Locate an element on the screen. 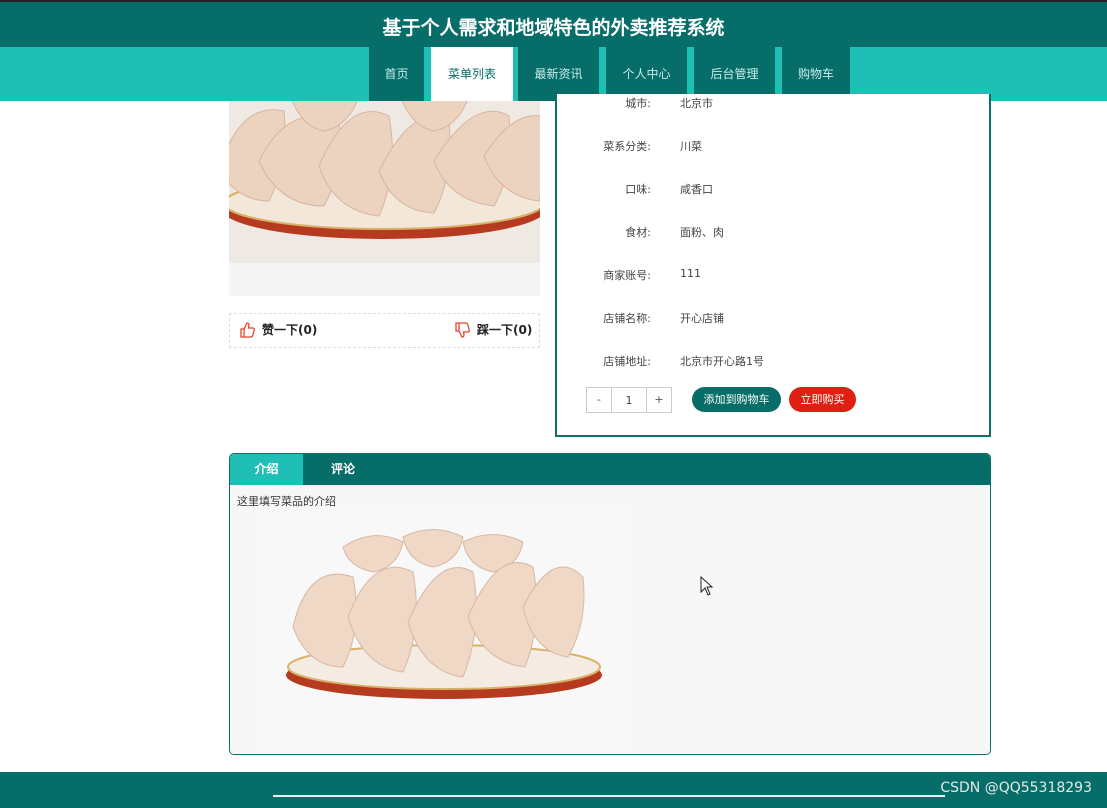  footer: CSDN @QQ55318293 is located at coordinates (553, 790).